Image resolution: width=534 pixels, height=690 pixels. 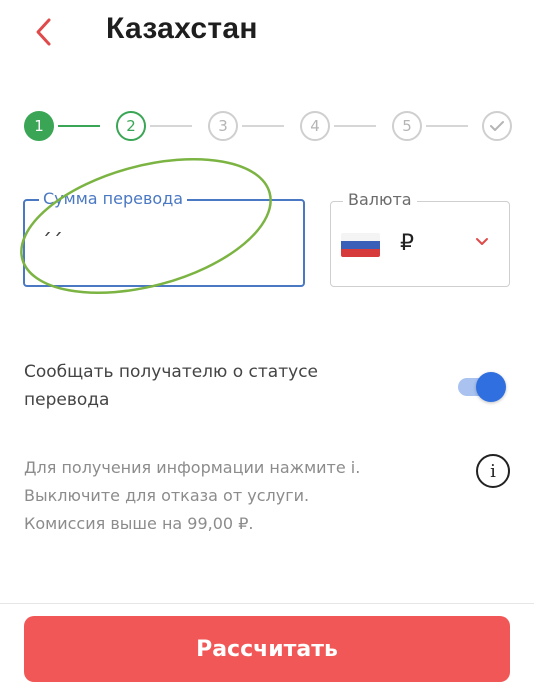 I want to click on notify-label: Сообщать получателю о статусе перевода, so click(x=171, y=386).